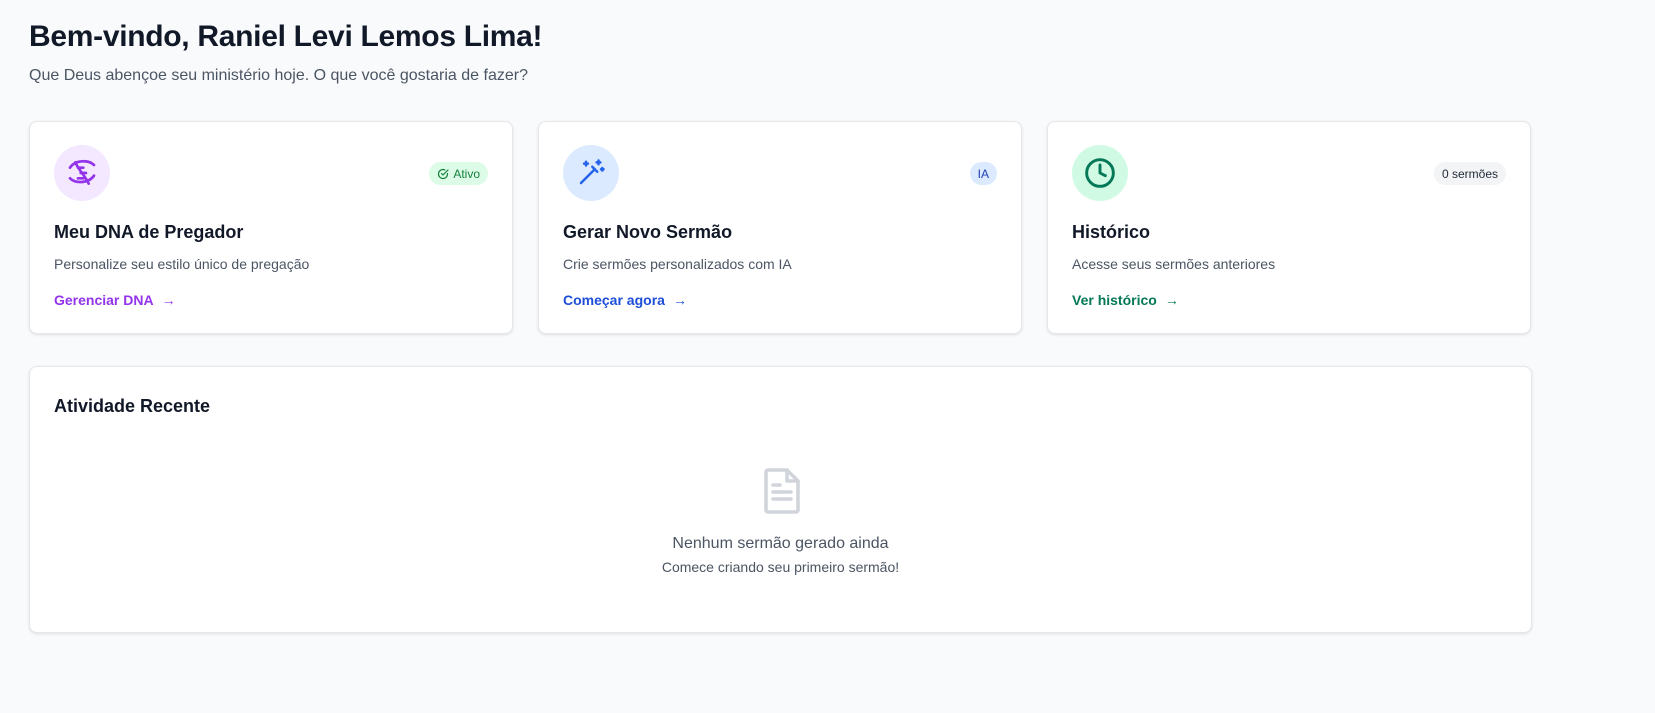 The width and height of the screenshot is (1655, 713). Describe the element at coordinates (104, 300) in the screenshot. I see `link-label: Gerenciar DNA` at that location.